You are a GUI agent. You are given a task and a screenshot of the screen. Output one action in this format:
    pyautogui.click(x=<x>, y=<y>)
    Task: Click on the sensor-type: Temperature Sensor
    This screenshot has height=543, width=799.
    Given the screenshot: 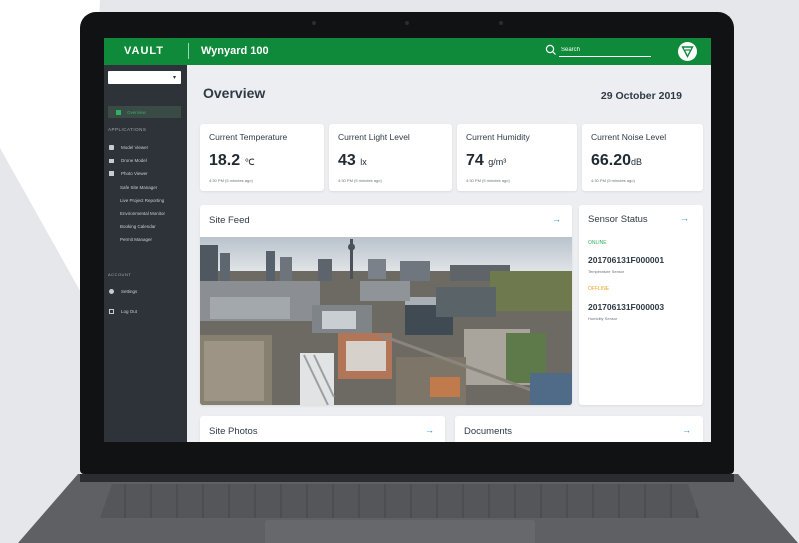 What is the action you would take?
    pyautogui.click(x=606, y=271)
    